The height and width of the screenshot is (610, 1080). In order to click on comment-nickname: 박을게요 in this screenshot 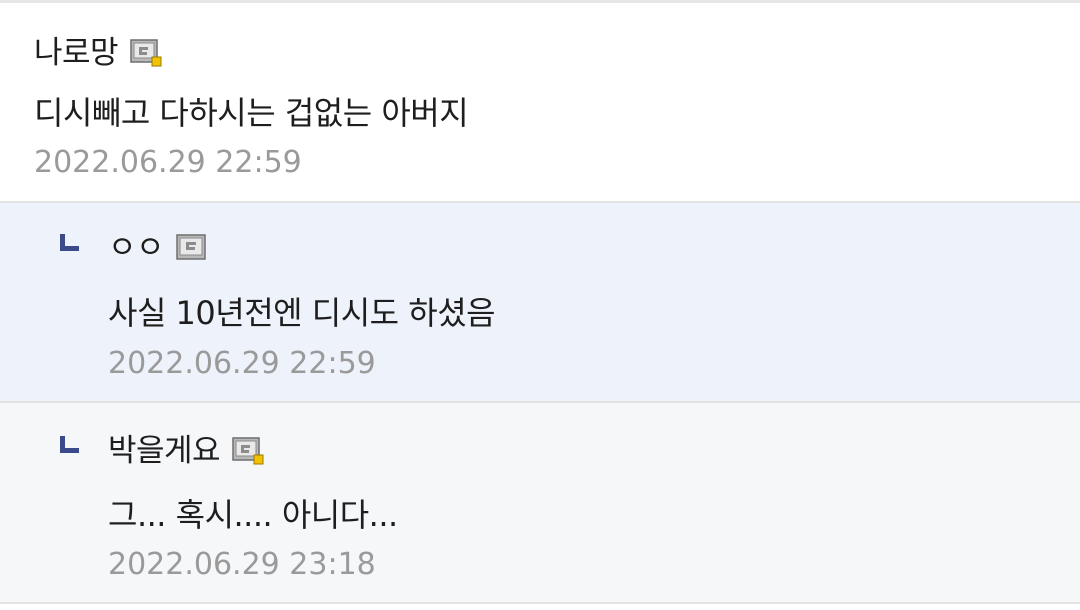, I will do `click(164, 451)`.